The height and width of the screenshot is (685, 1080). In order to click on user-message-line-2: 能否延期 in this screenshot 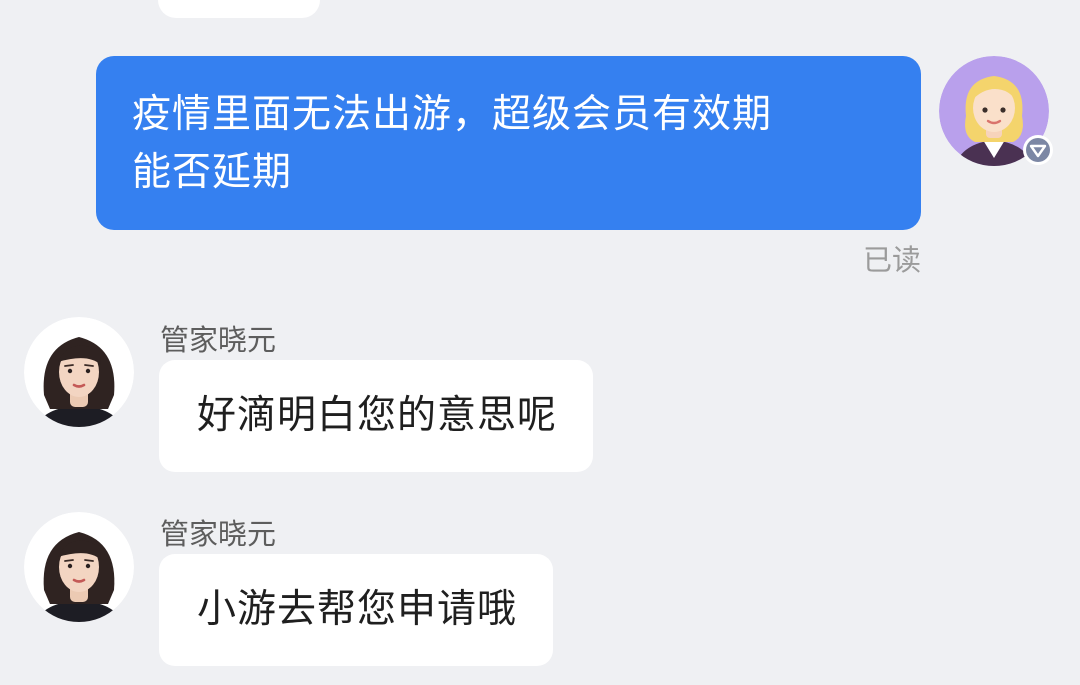, I will do `click(212, 172)`.